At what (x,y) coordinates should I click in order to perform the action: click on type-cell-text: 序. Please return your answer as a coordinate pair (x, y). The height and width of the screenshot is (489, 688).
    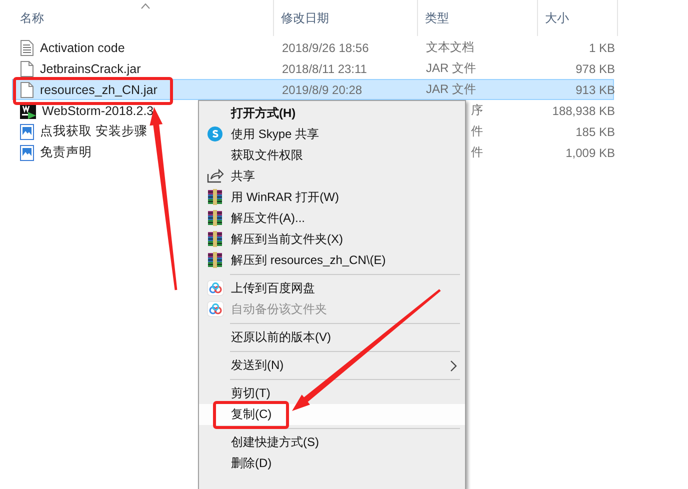
    Looking at the image, I should click on (477, 110).